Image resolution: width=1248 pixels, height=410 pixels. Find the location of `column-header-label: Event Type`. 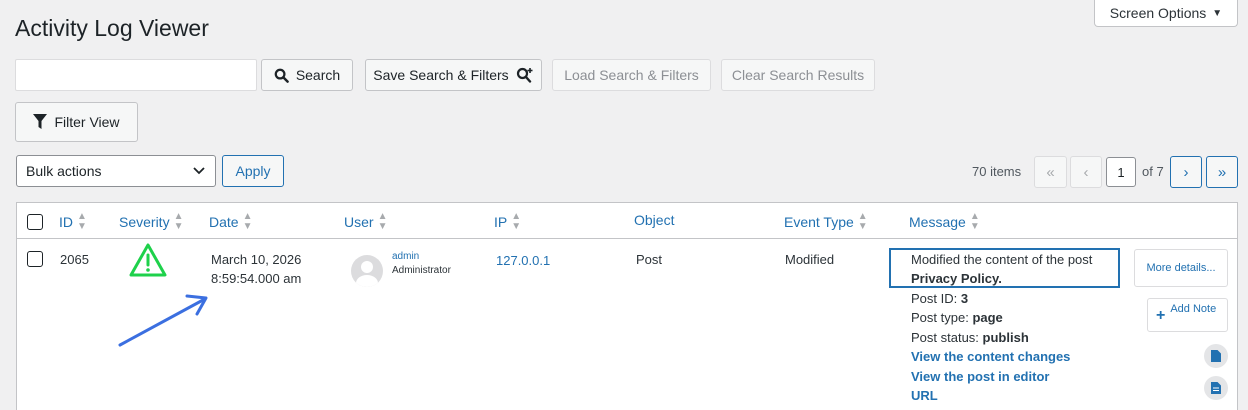

column-header-label: Event Type is located at coordinates (819, 222).